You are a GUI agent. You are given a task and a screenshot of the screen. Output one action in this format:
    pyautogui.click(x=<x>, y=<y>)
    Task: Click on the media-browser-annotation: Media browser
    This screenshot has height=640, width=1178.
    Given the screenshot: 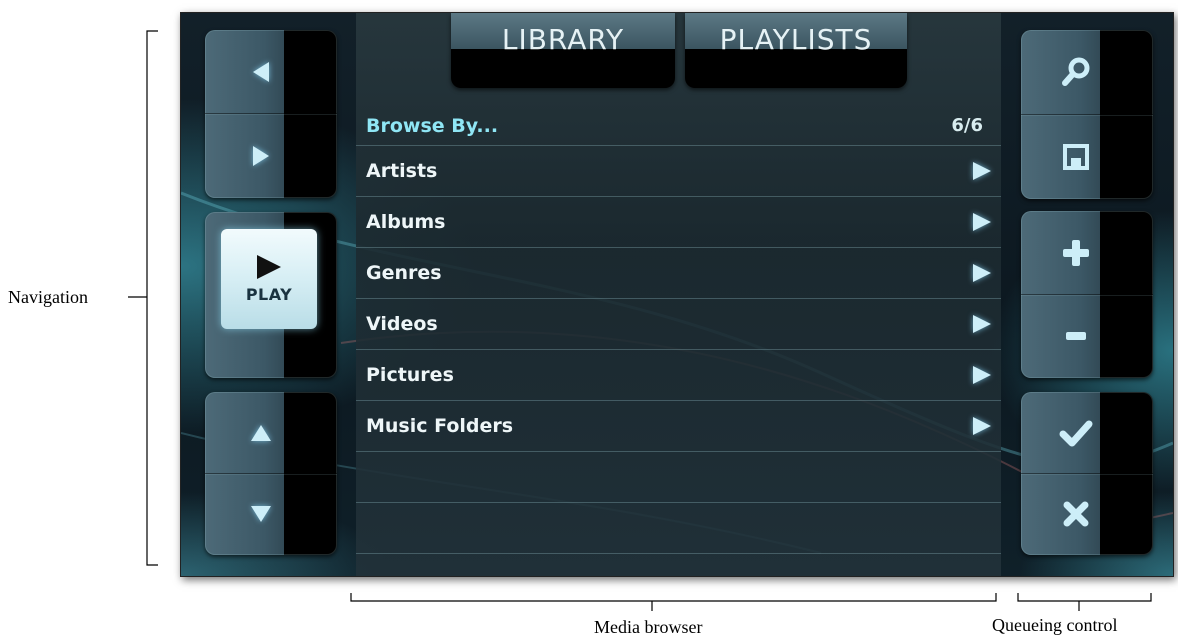 What is the action you would take?
    pyautogui.click(x=648, y=627)
    